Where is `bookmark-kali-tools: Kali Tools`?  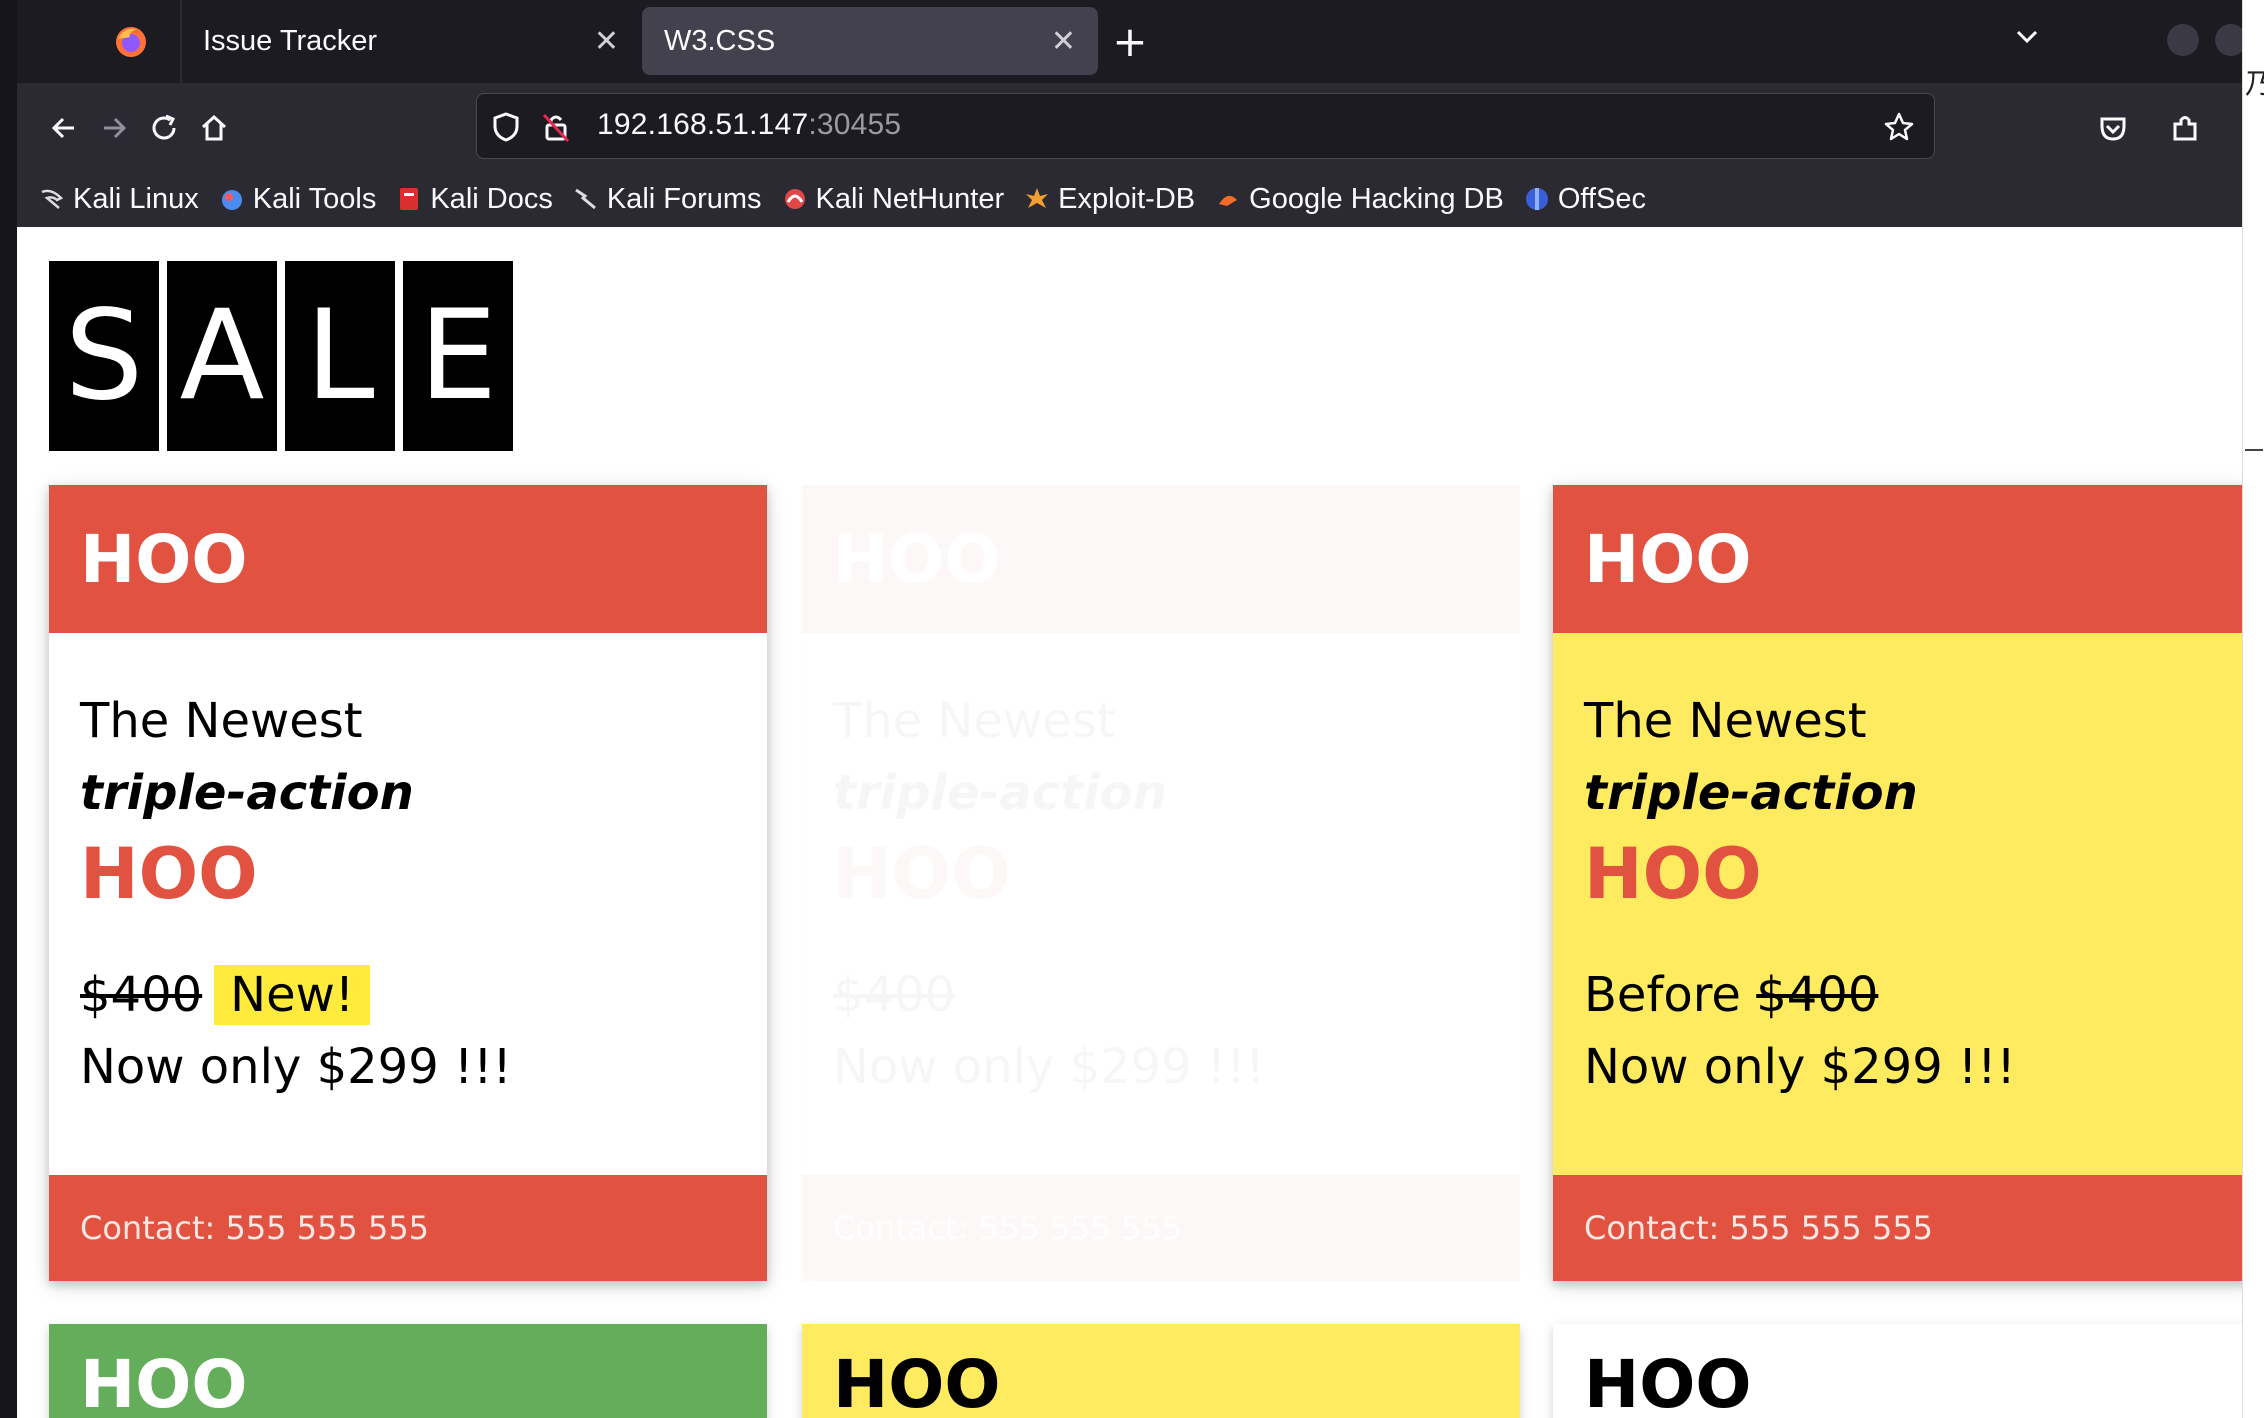 bookmark-kali-tools: Kali Tools is located at coordinates (298, 199).